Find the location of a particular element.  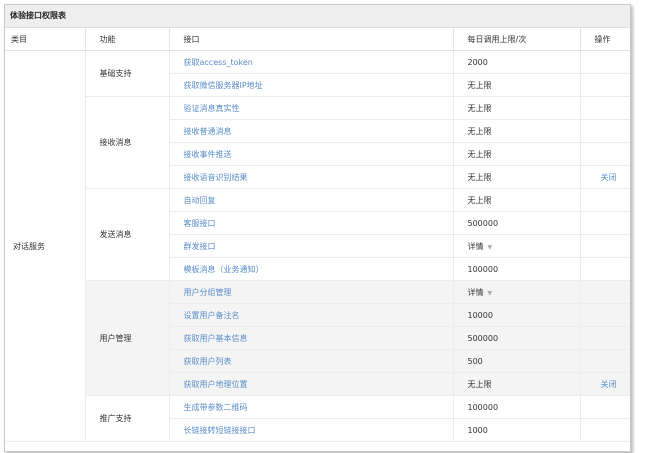

api-link: 生成带参数二维码 is located at coordinates (216, 407).